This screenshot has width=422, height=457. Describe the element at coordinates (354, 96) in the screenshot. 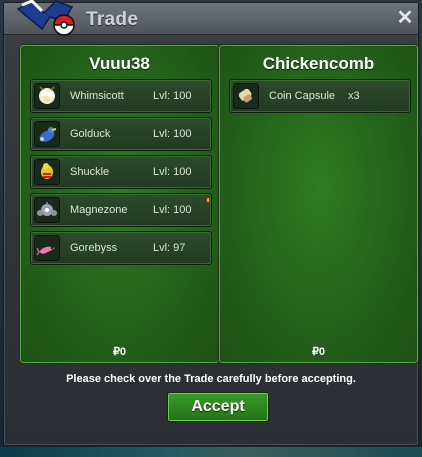

I see `item-quantity: x3` at that location.